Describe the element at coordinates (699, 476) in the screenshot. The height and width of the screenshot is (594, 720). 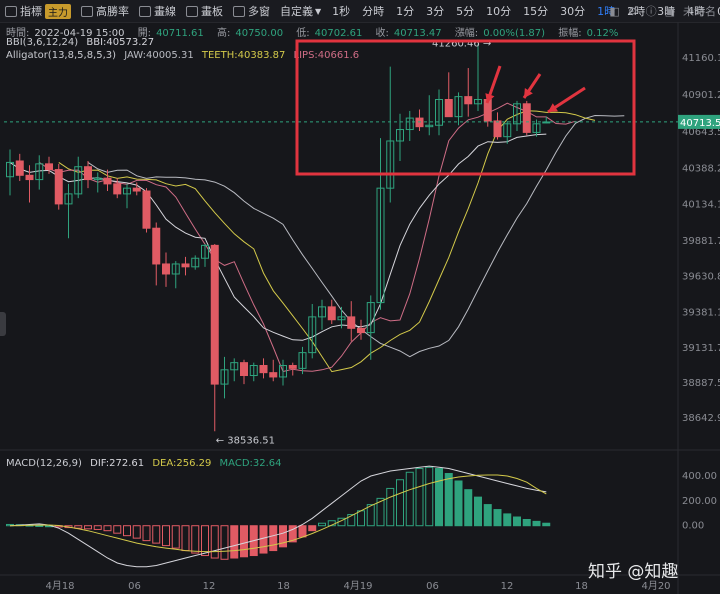
I see `macd-tick-label: 400.00` at that location.